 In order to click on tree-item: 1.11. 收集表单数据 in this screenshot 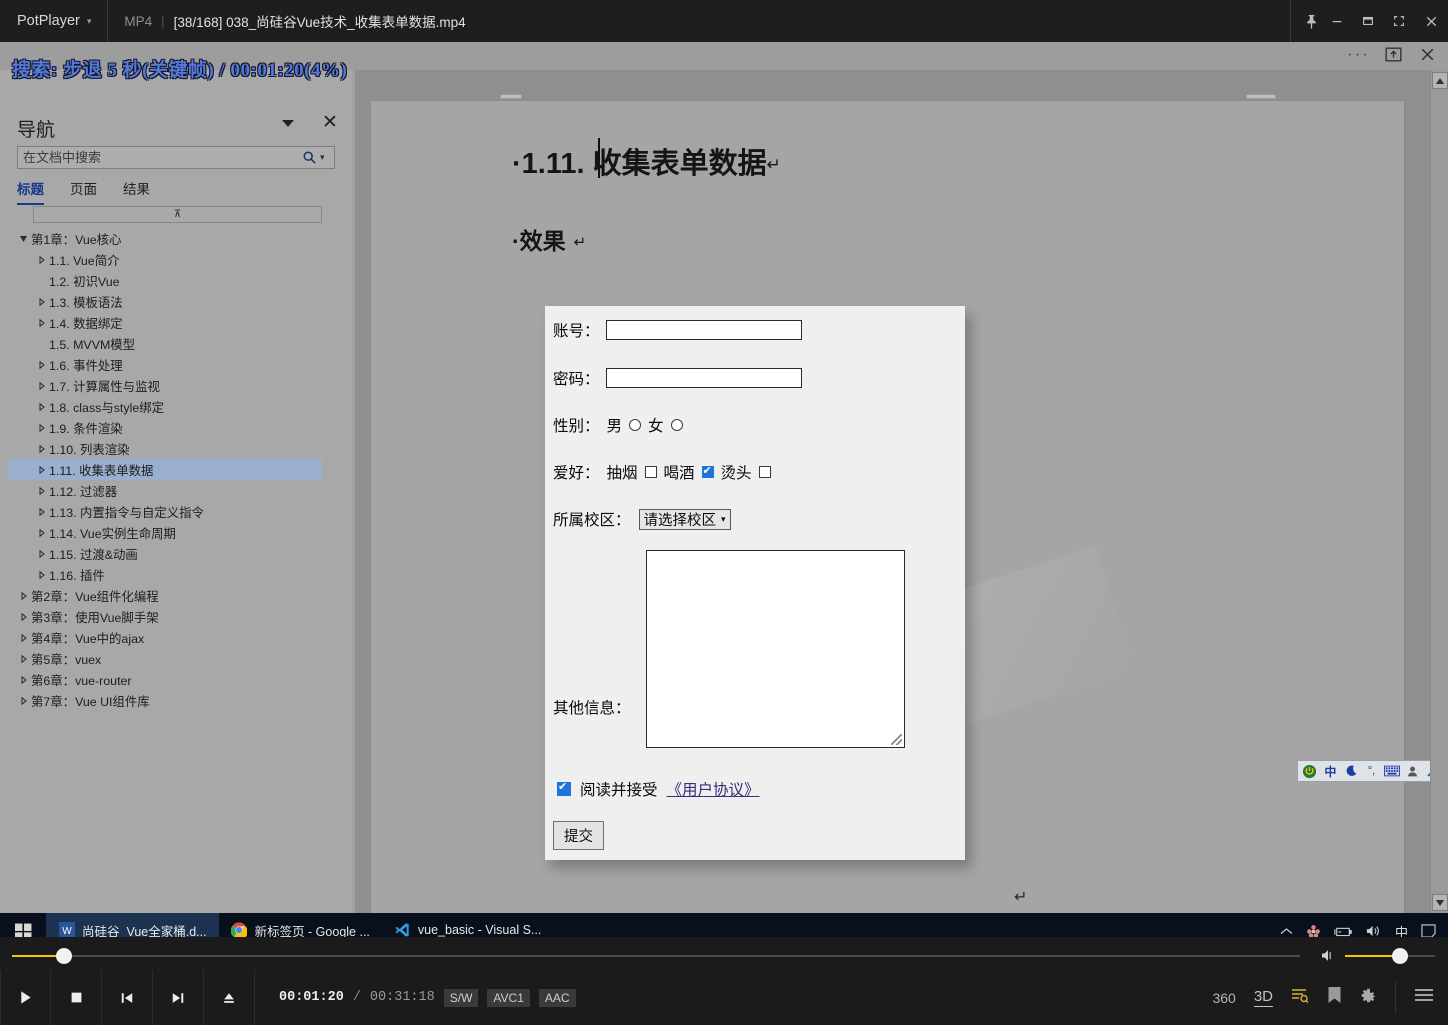, I will do `click(165, 469)`.